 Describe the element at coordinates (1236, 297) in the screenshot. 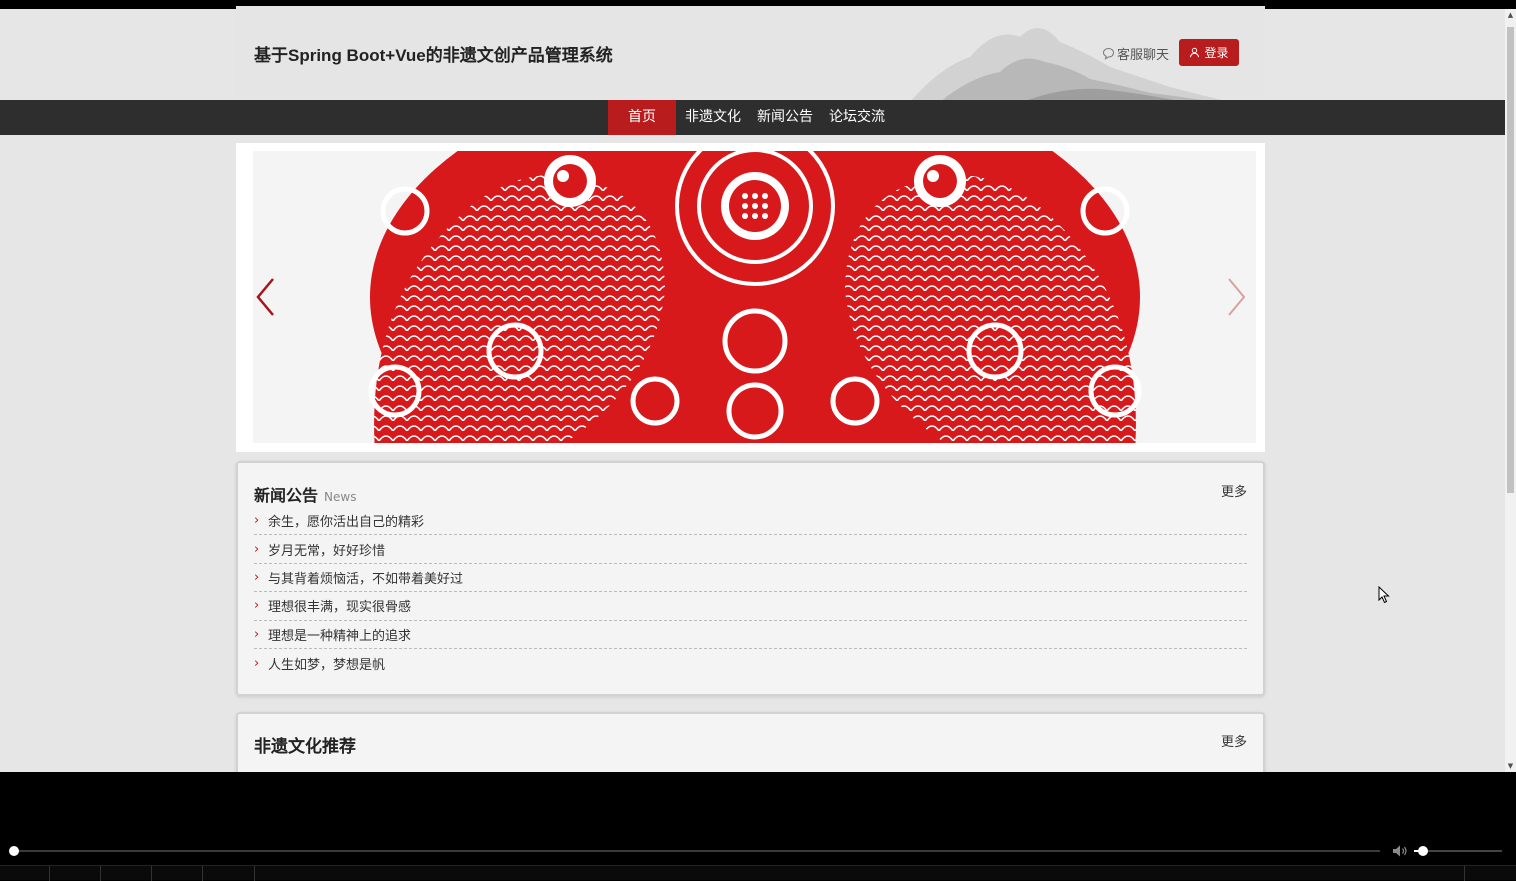

I see `banner-next-icon` at that location.